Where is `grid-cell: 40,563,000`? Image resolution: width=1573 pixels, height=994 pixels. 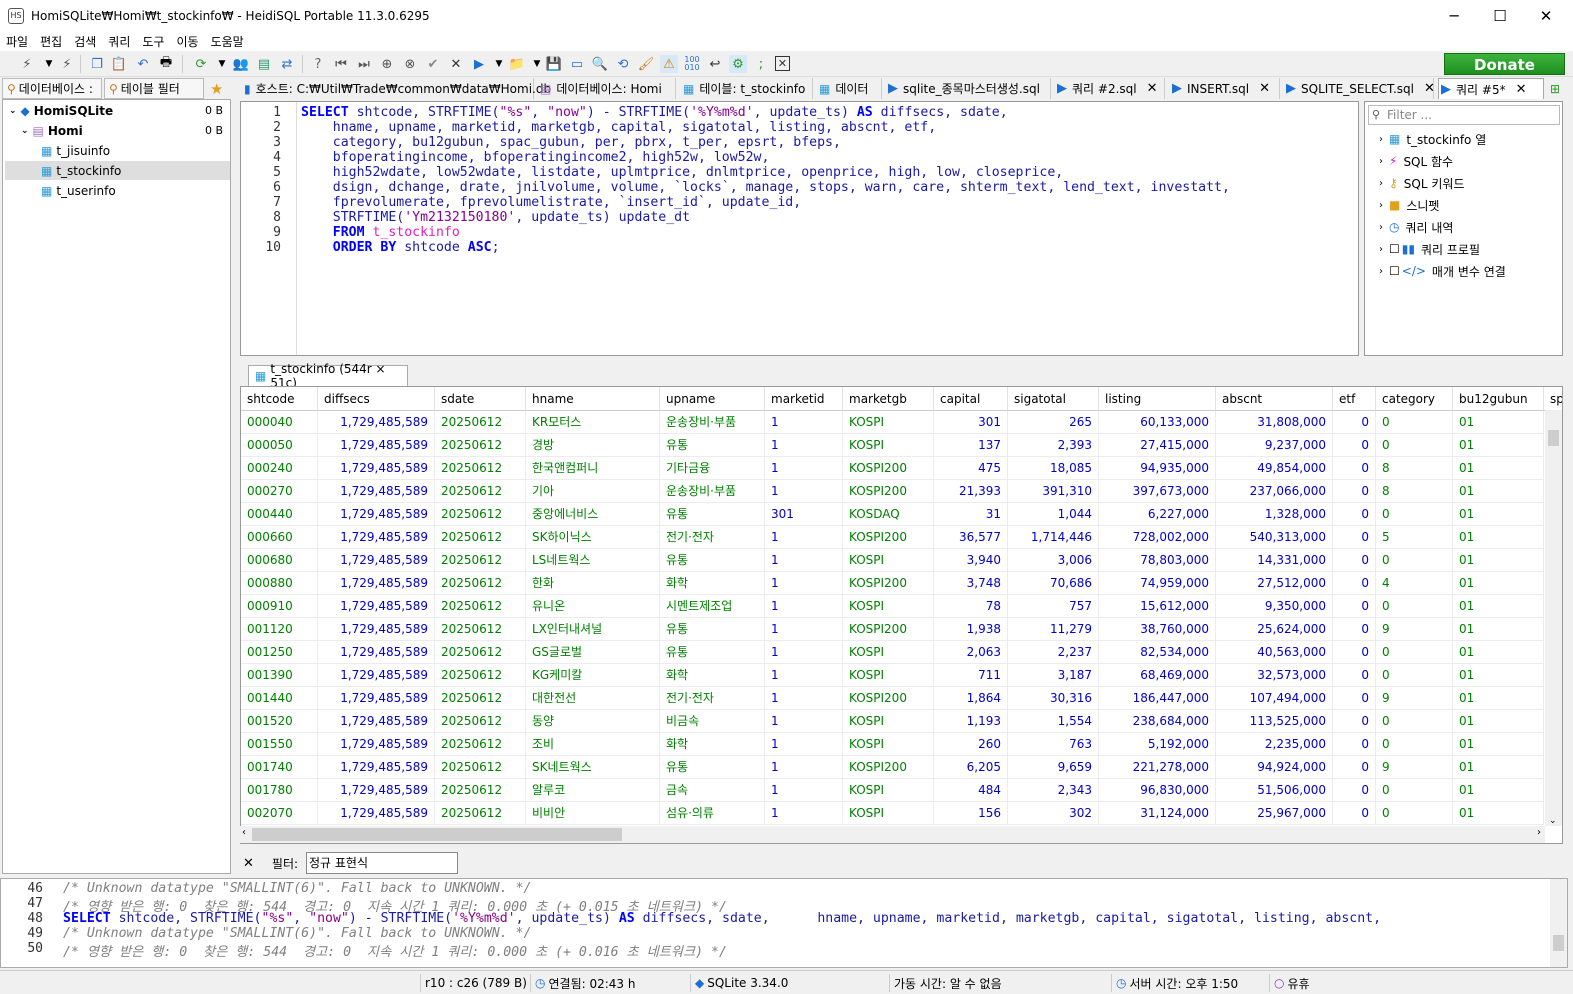
grid-cell: 40,563,000 is located at coordinates (1274, 652).